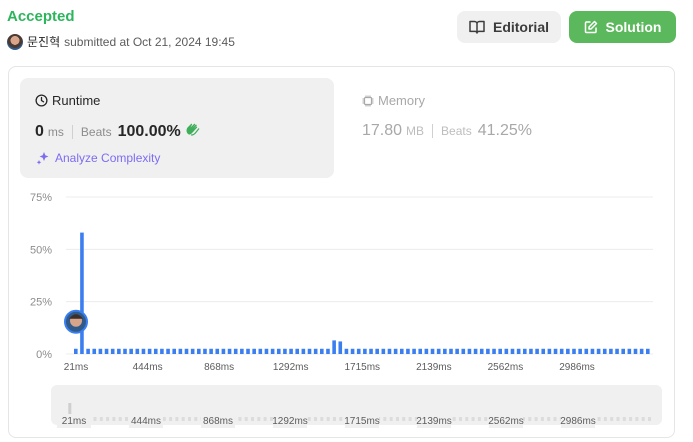  What do you see at coordinates (219, 367) in the screenshot?
I see `x-tick-label: 868ms` at bounding box center [219, 367].